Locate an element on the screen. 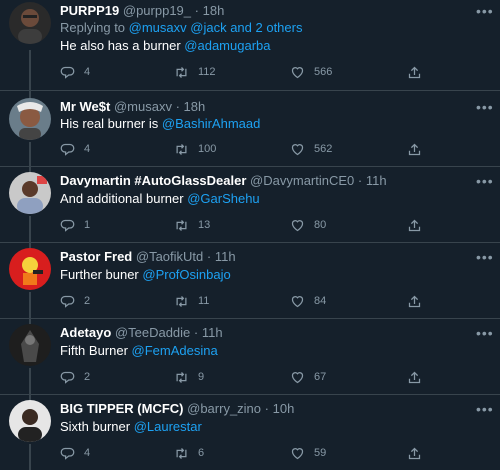  like-button: 80 is located at coordinates (308, 225).